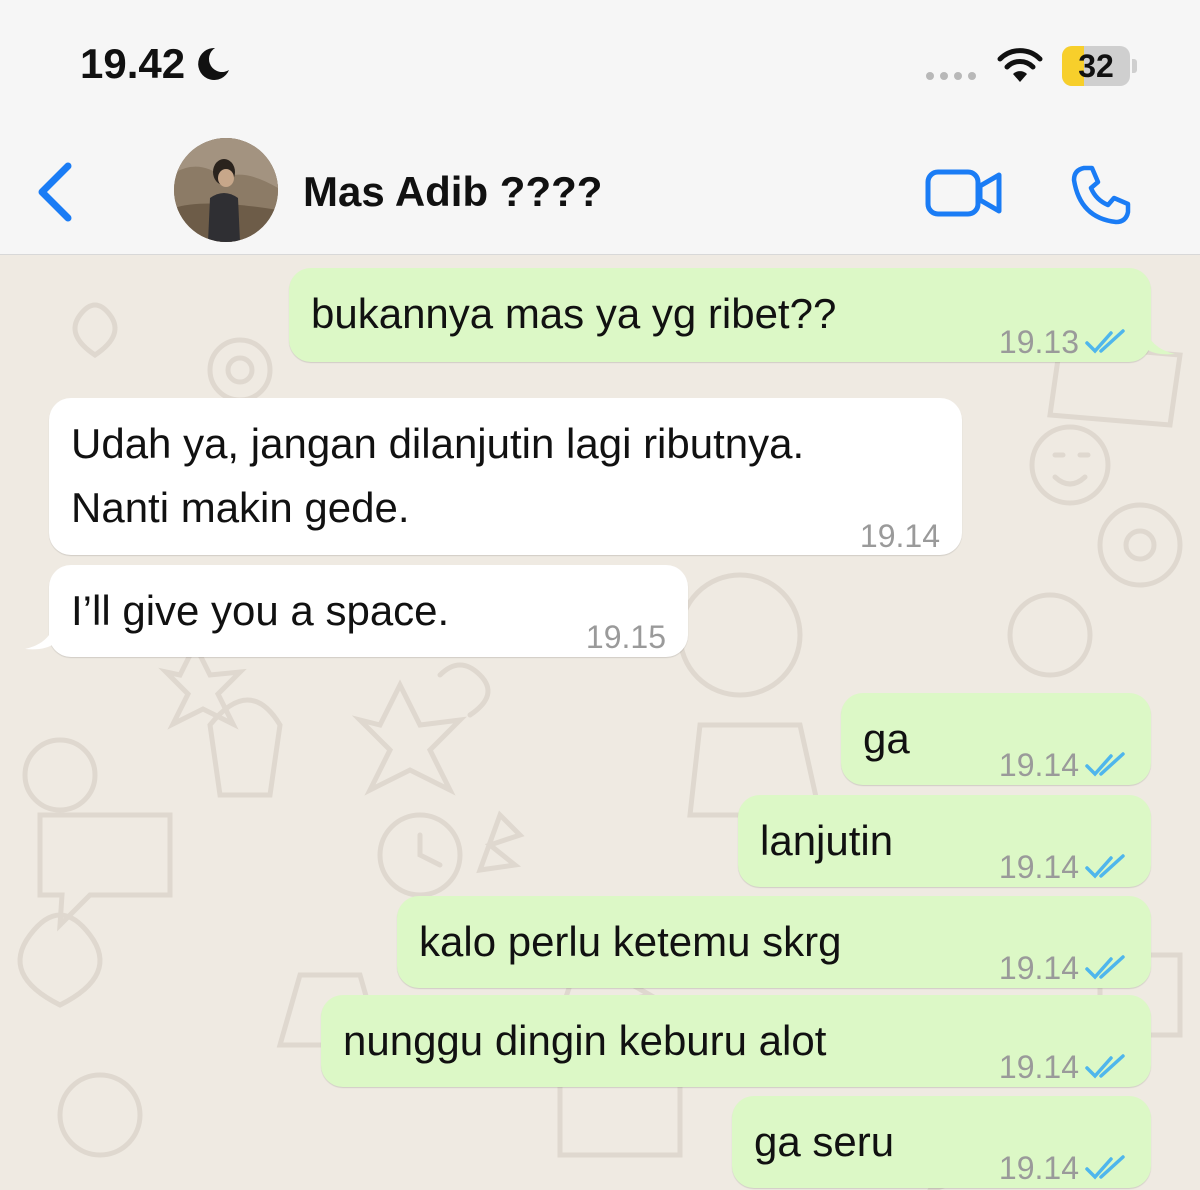 This screenshot has width=1200, height=1190. What do you see at coordinates (630, 941) in the screenshot?
I see `message-text: kalo perlu ketemu skrg` at bounding box center [630, 941].